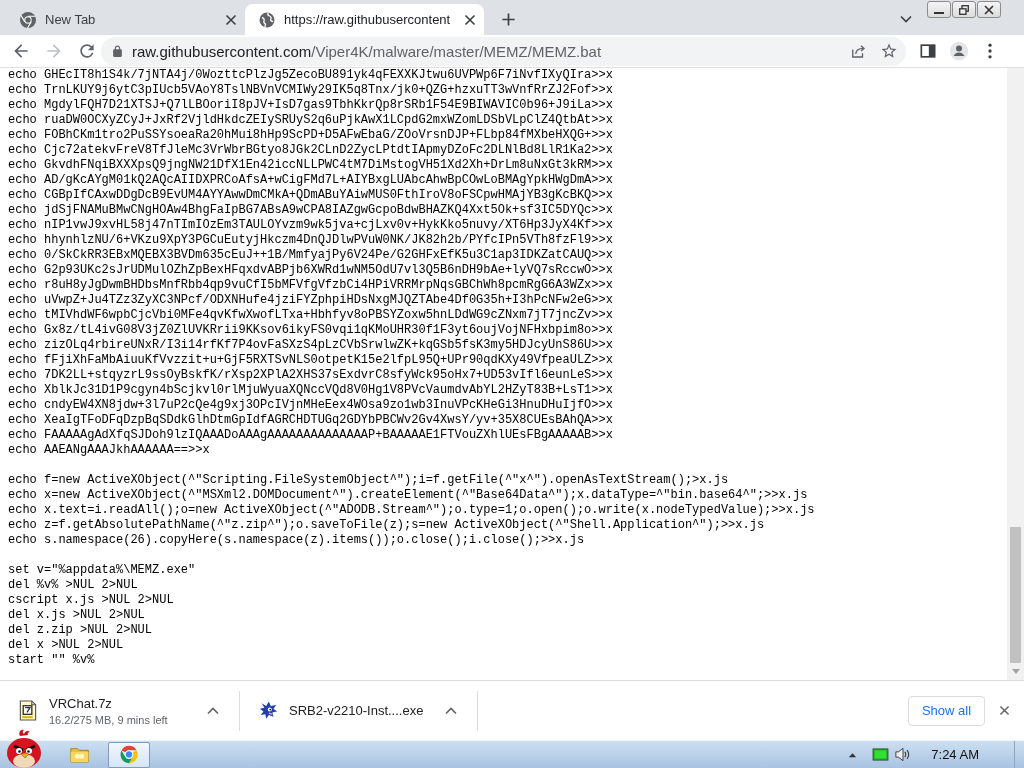 The width and height of the screenshot is (1024, 768). What do you see at coordinates (311, 435) in the screenshot?
I see `code-line: echo FAAAAAgAdXfqSJDoh9lzIQAAADoAAAgAAAAAAAAAAAAAAP+BAAAAAE1FTVouZXhlUEsFBgAAAAAB>>x` at bounding box center [311, 435].